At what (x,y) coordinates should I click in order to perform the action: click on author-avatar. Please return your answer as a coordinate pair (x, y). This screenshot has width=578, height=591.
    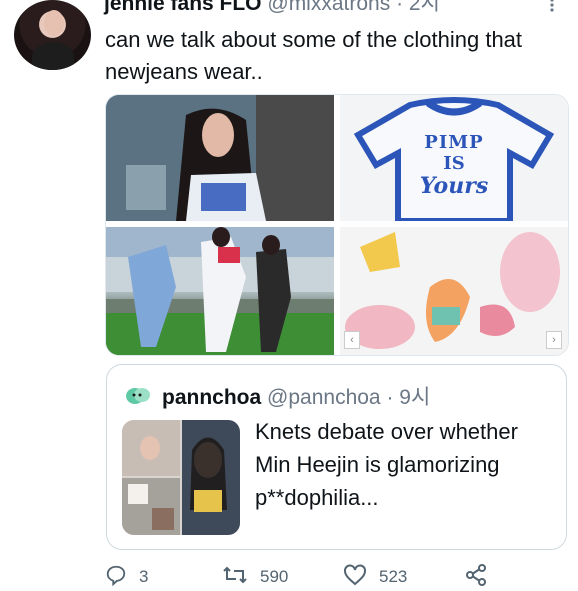
    Looking at the image, I should click on (52, 35).